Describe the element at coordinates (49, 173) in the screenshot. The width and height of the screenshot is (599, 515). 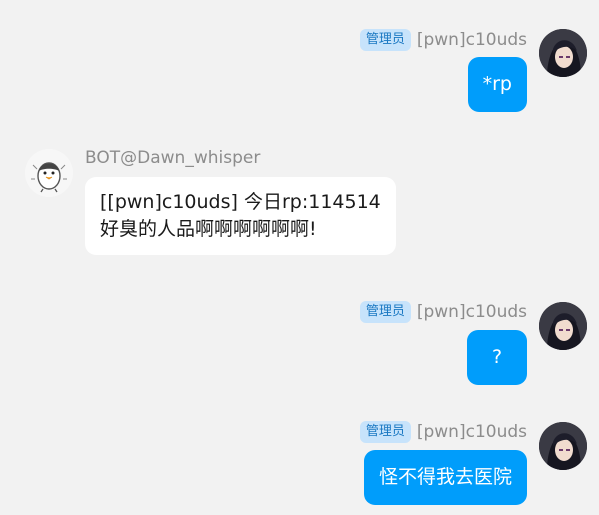
I see `bot-avatar-icon` at that location.